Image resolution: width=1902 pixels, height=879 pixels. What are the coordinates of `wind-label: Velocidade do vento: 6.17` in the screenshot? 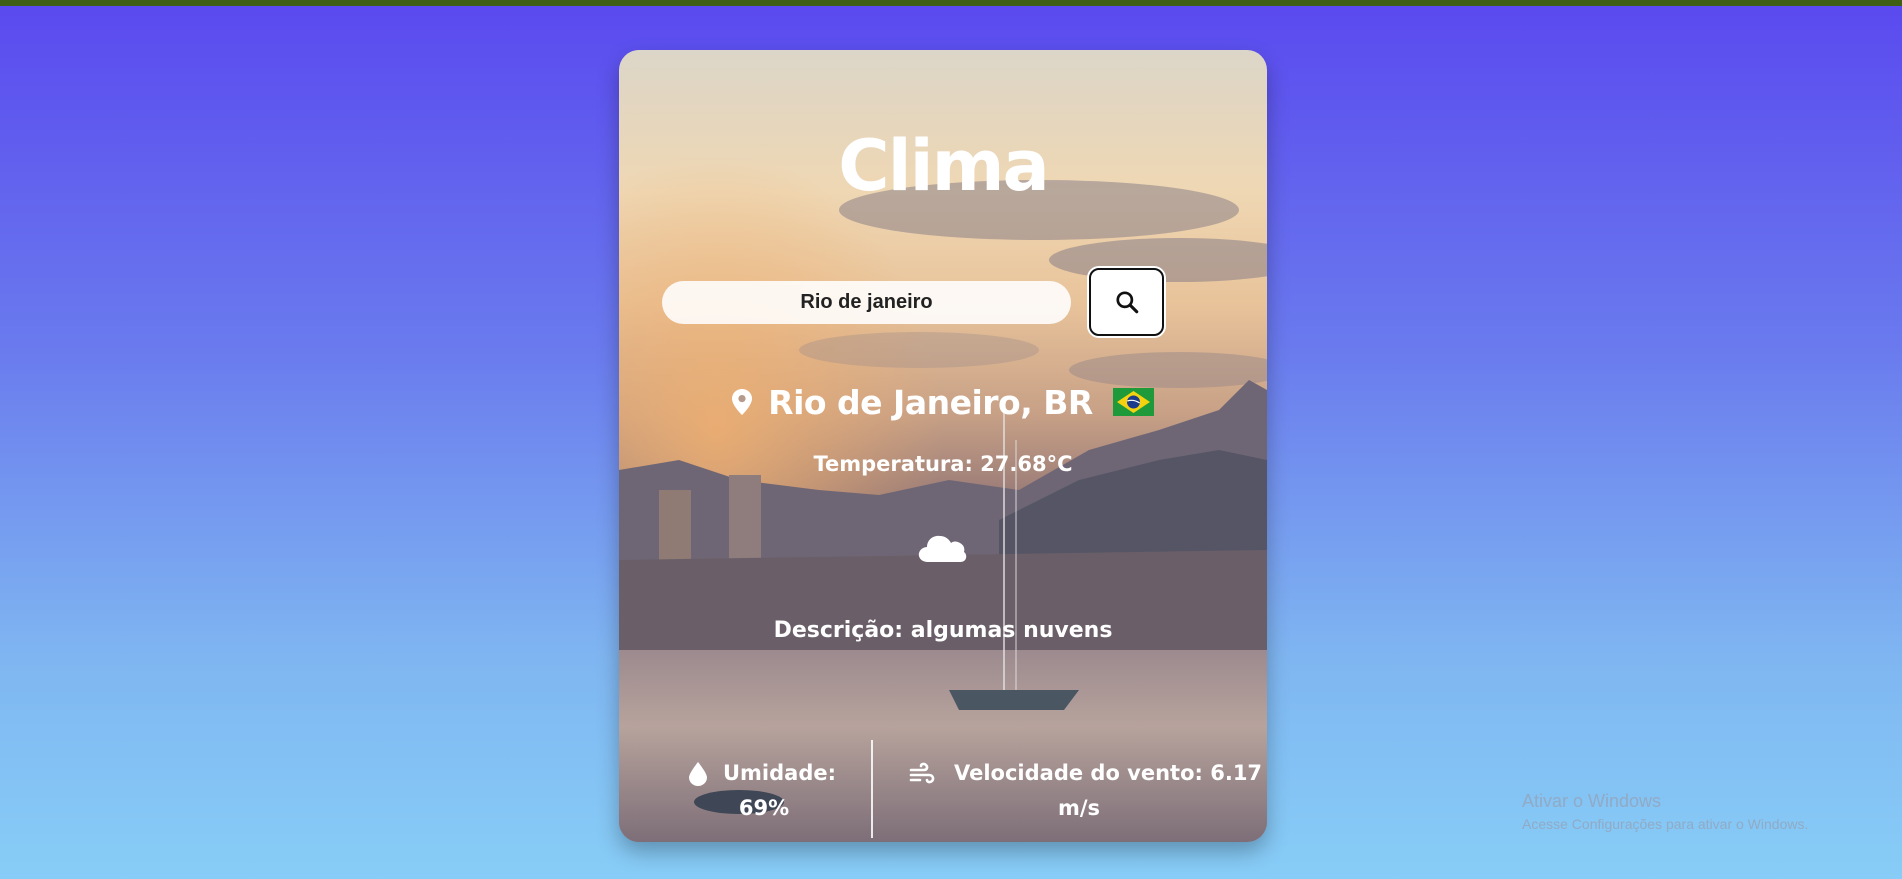 It's located at (1108, 773).